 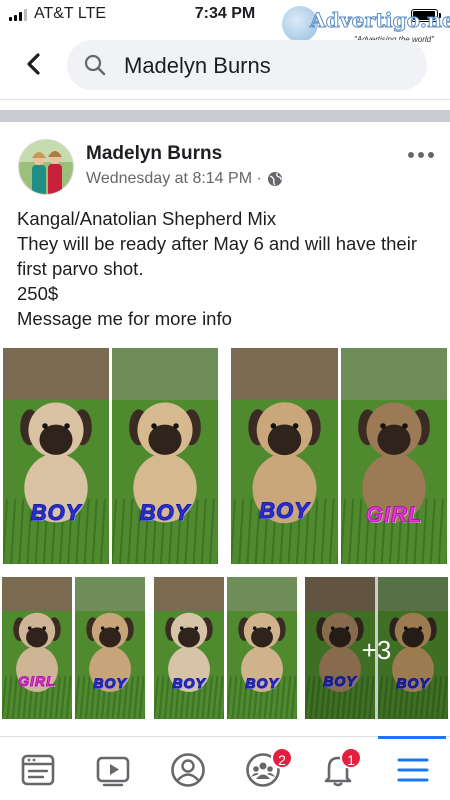 I want to click on search-input: Madelyn Burns, so click(x=247, y=65).